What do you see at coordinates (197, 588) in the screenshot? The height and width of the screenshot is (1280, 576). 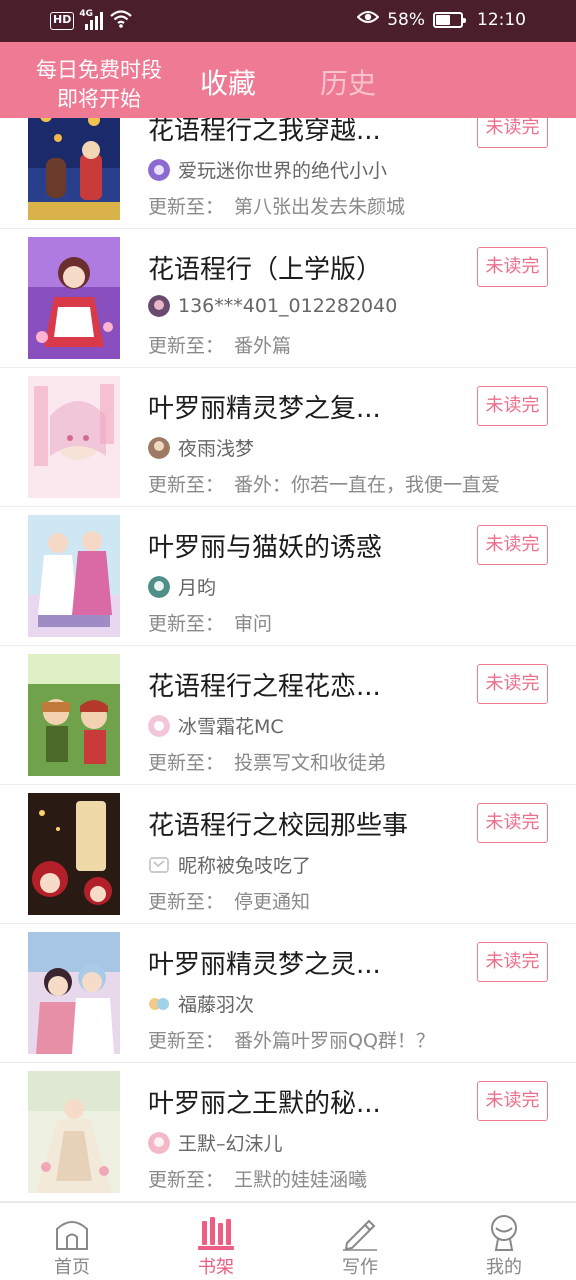 I see `author-name: 月昀` at bounding box center [197, 588].